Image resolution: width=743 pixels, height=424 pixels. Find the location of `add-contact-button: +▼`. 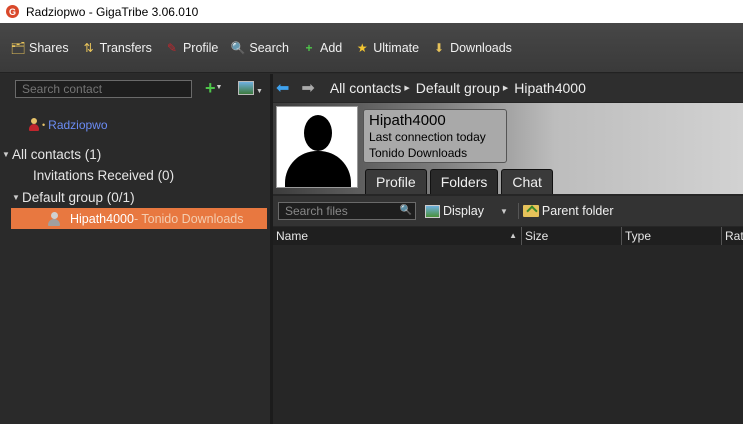

add-contact-button: +▼ is located at coordinates (214, 88).